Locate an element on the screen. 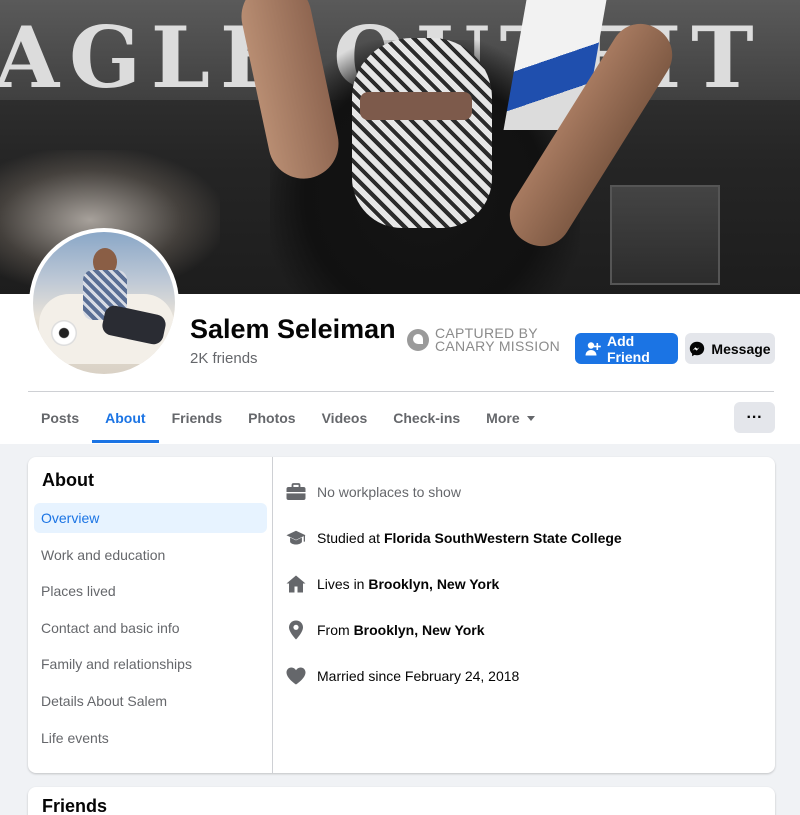 The width and height of the screenshot is (800, 815). about-nav-contact-info: Contact and basic info is located at coordinates (150, 628).